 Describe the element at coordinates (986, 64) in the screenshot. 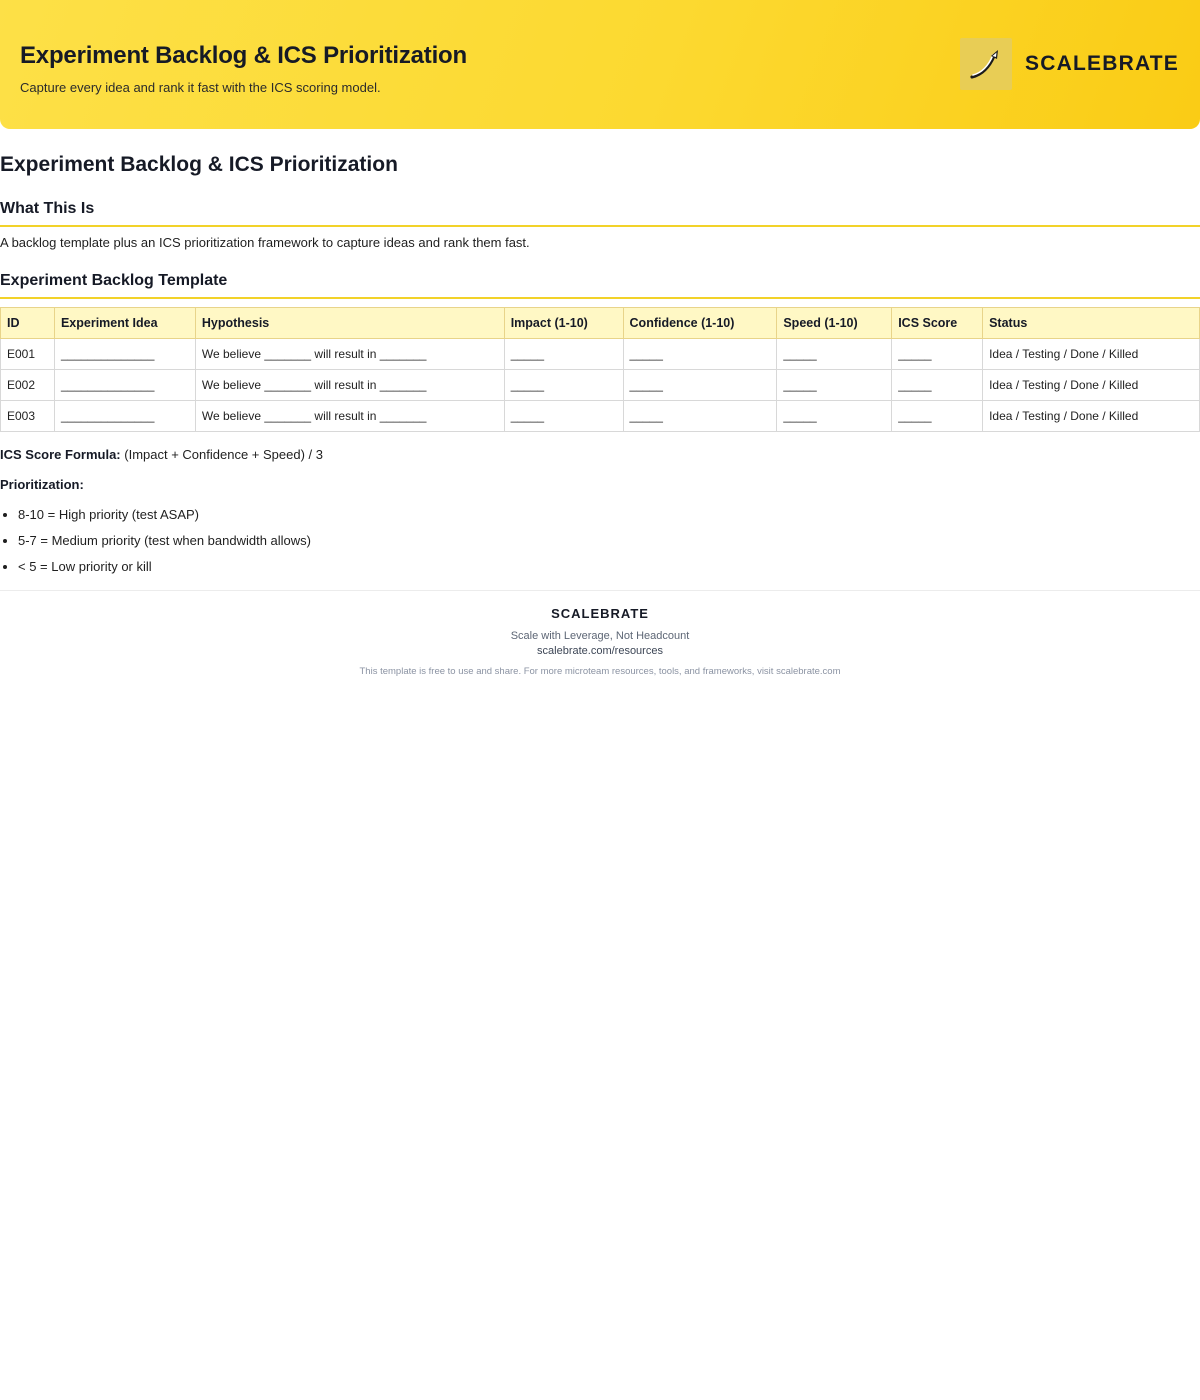

I see `rising-arrow-icon` at that location.